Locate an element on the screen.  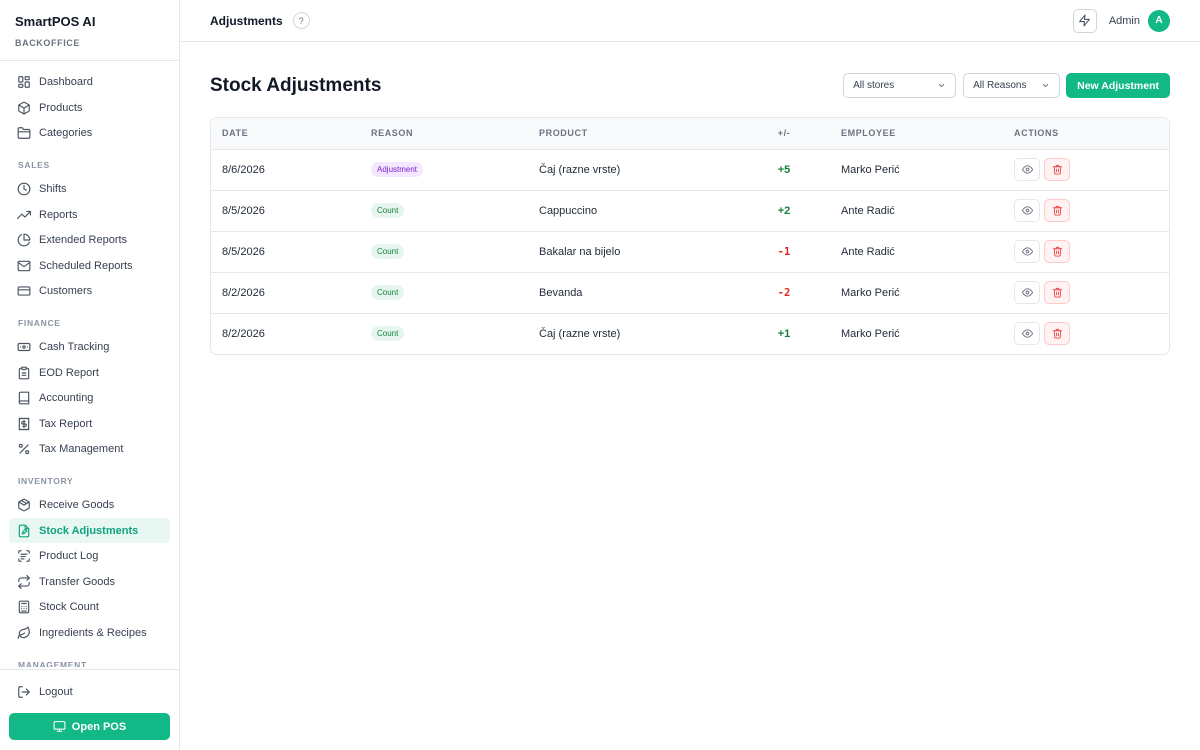
brand-title: SmartPOS AI is located at coordinates (55, 21).